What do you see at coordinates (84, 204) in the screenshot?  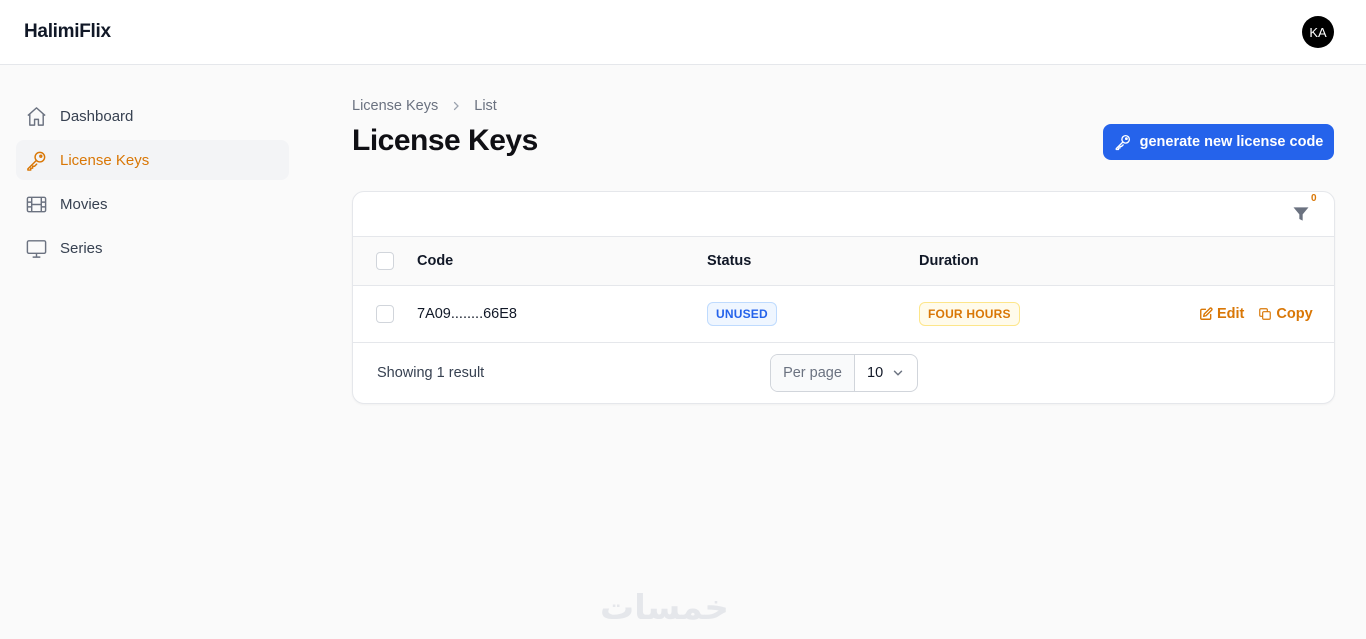 I see `sidebar-item-label: Movies` at bounding box center [84, 204].